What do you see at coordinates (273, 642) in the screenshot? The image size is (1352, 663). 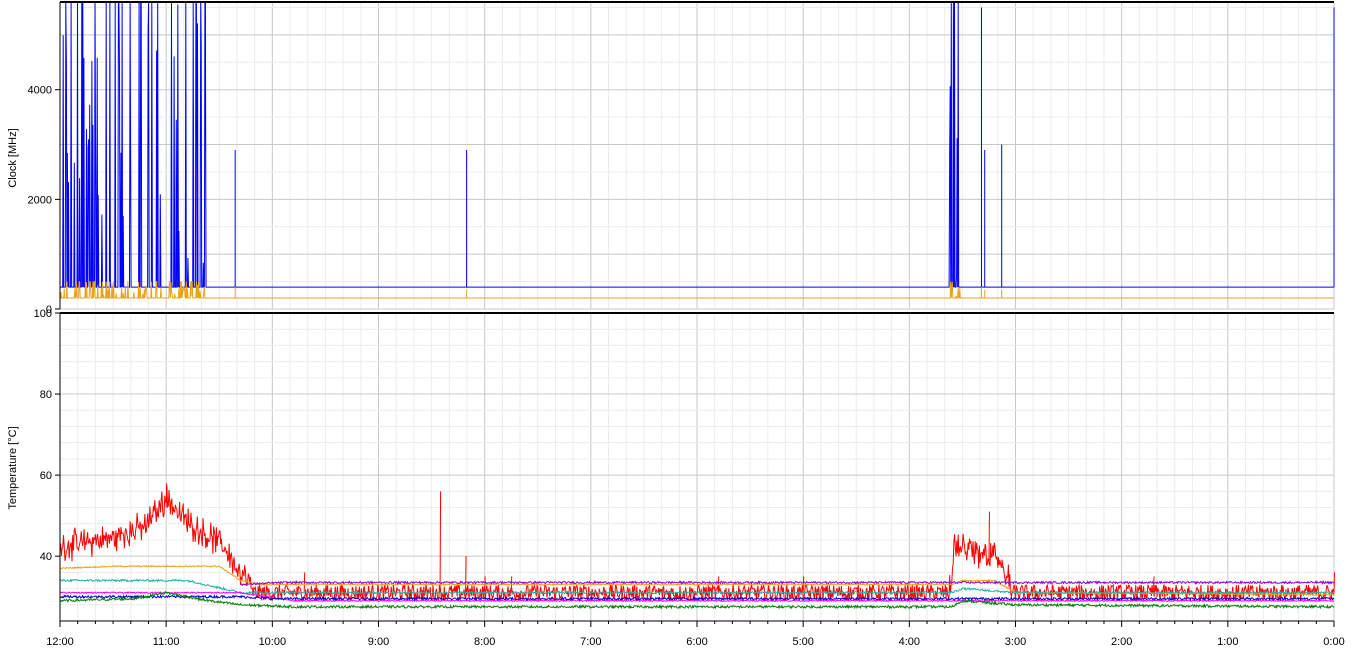 I see `x-tick-label: 10:00` at bounding box center [273, 642].